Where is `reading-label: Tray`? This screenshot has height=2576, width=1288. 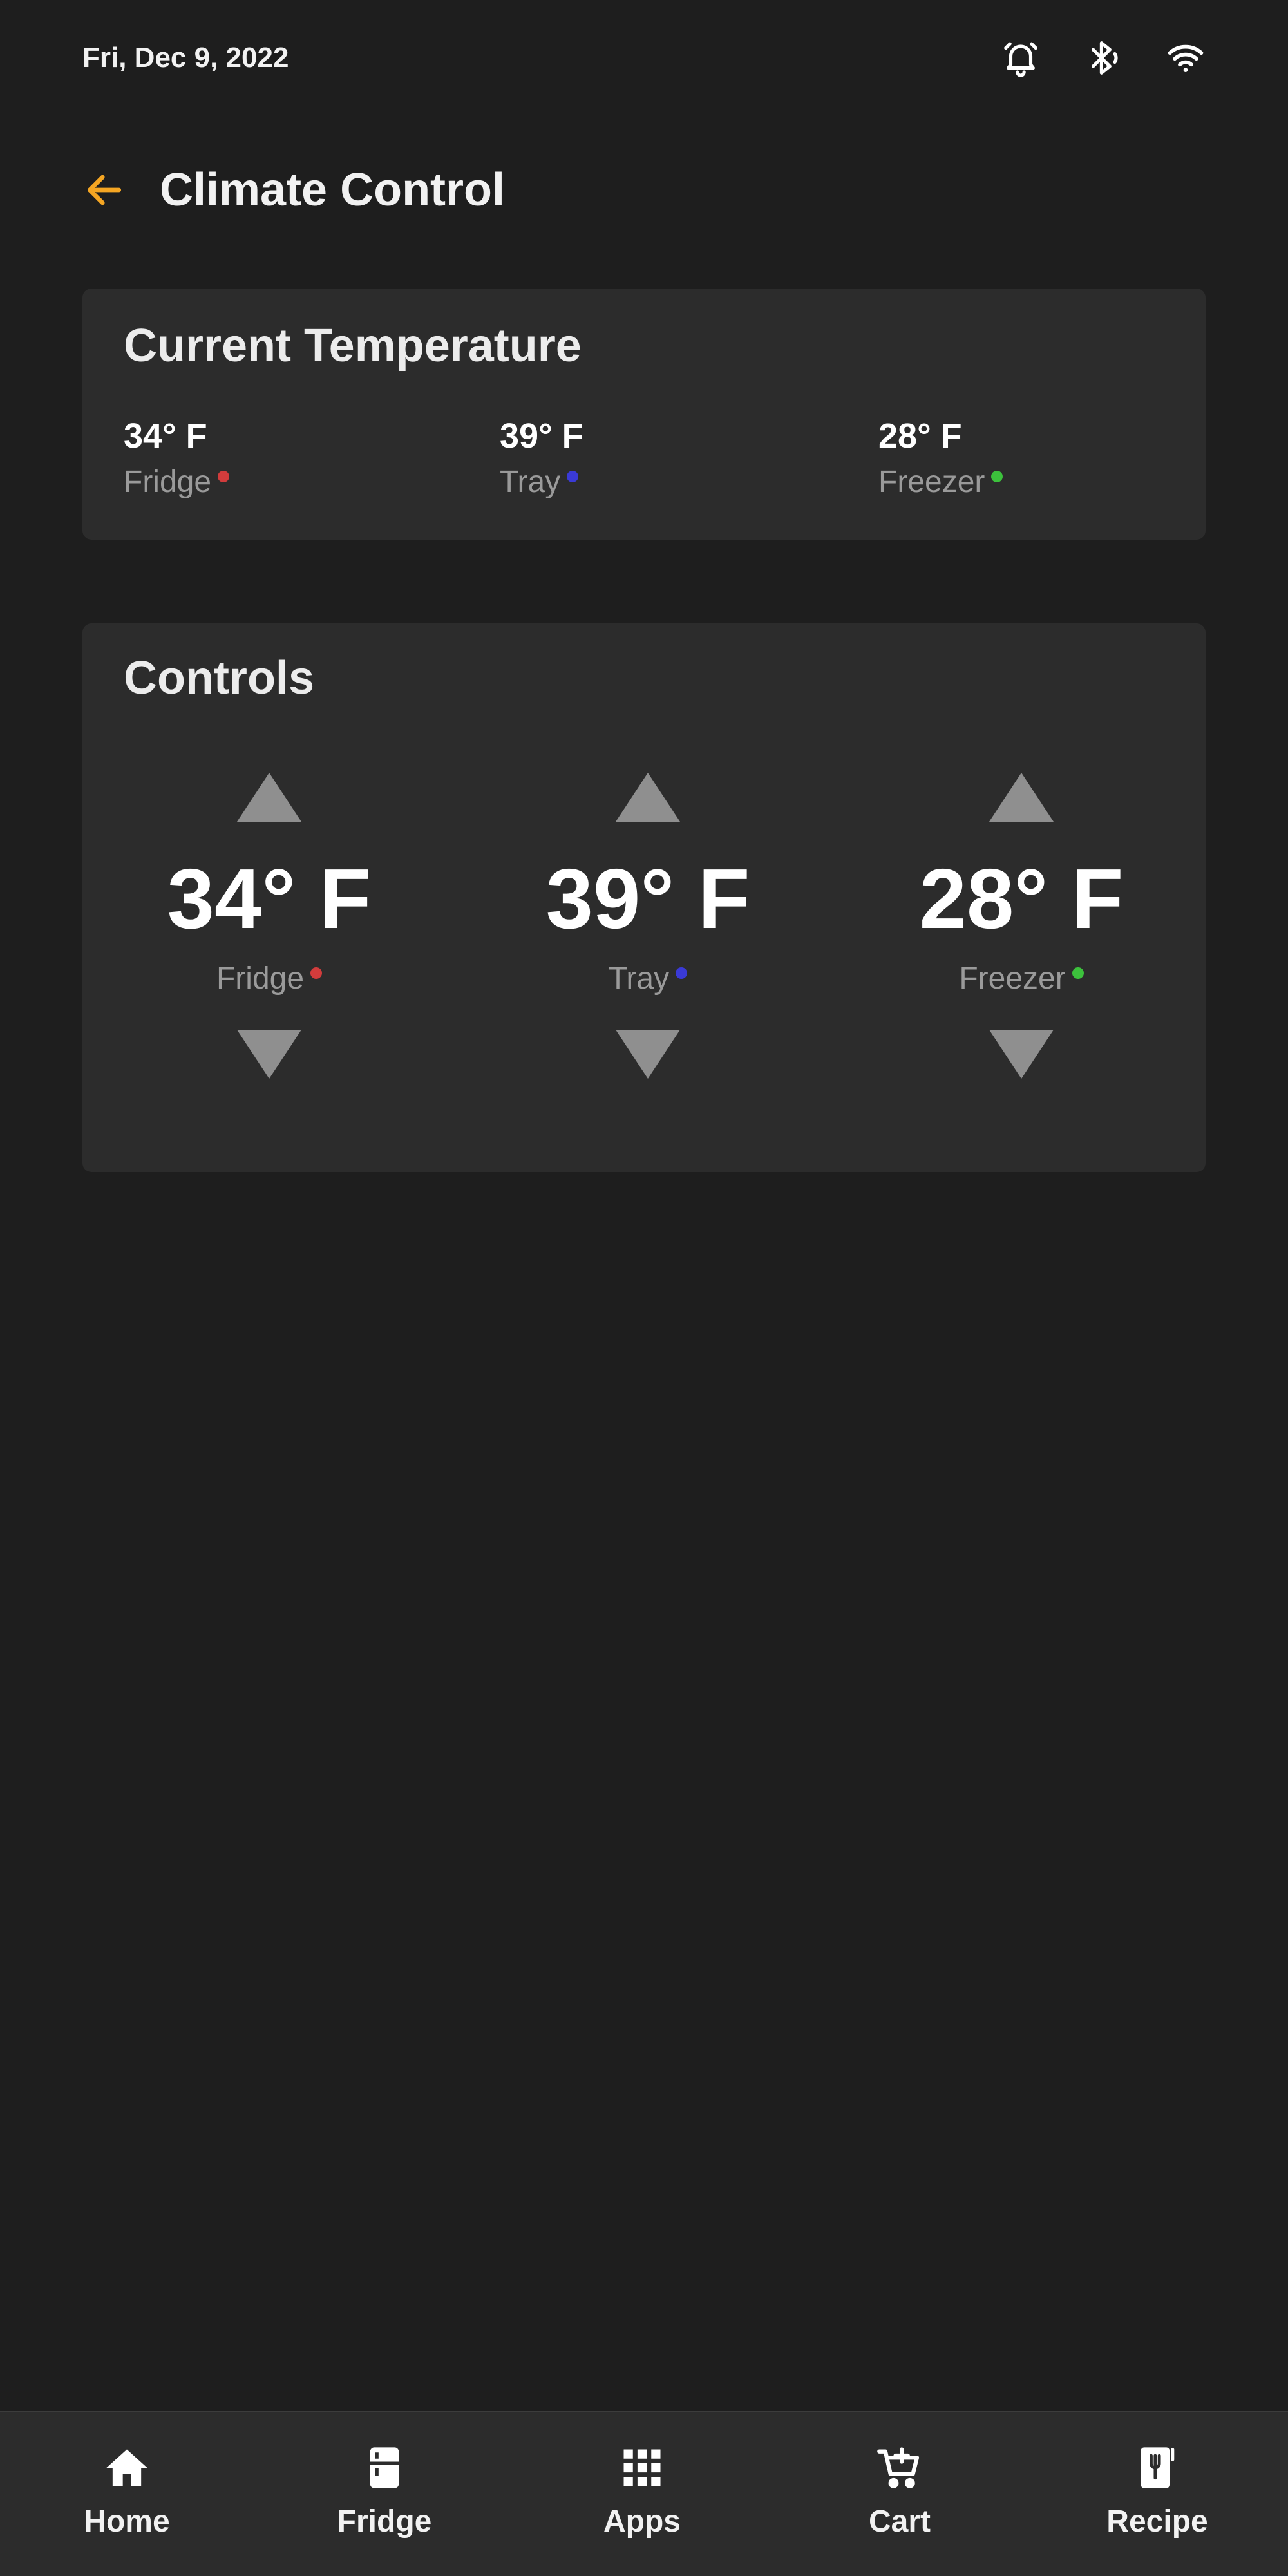 reading-label: Tray is located at coordinates (539, 482).